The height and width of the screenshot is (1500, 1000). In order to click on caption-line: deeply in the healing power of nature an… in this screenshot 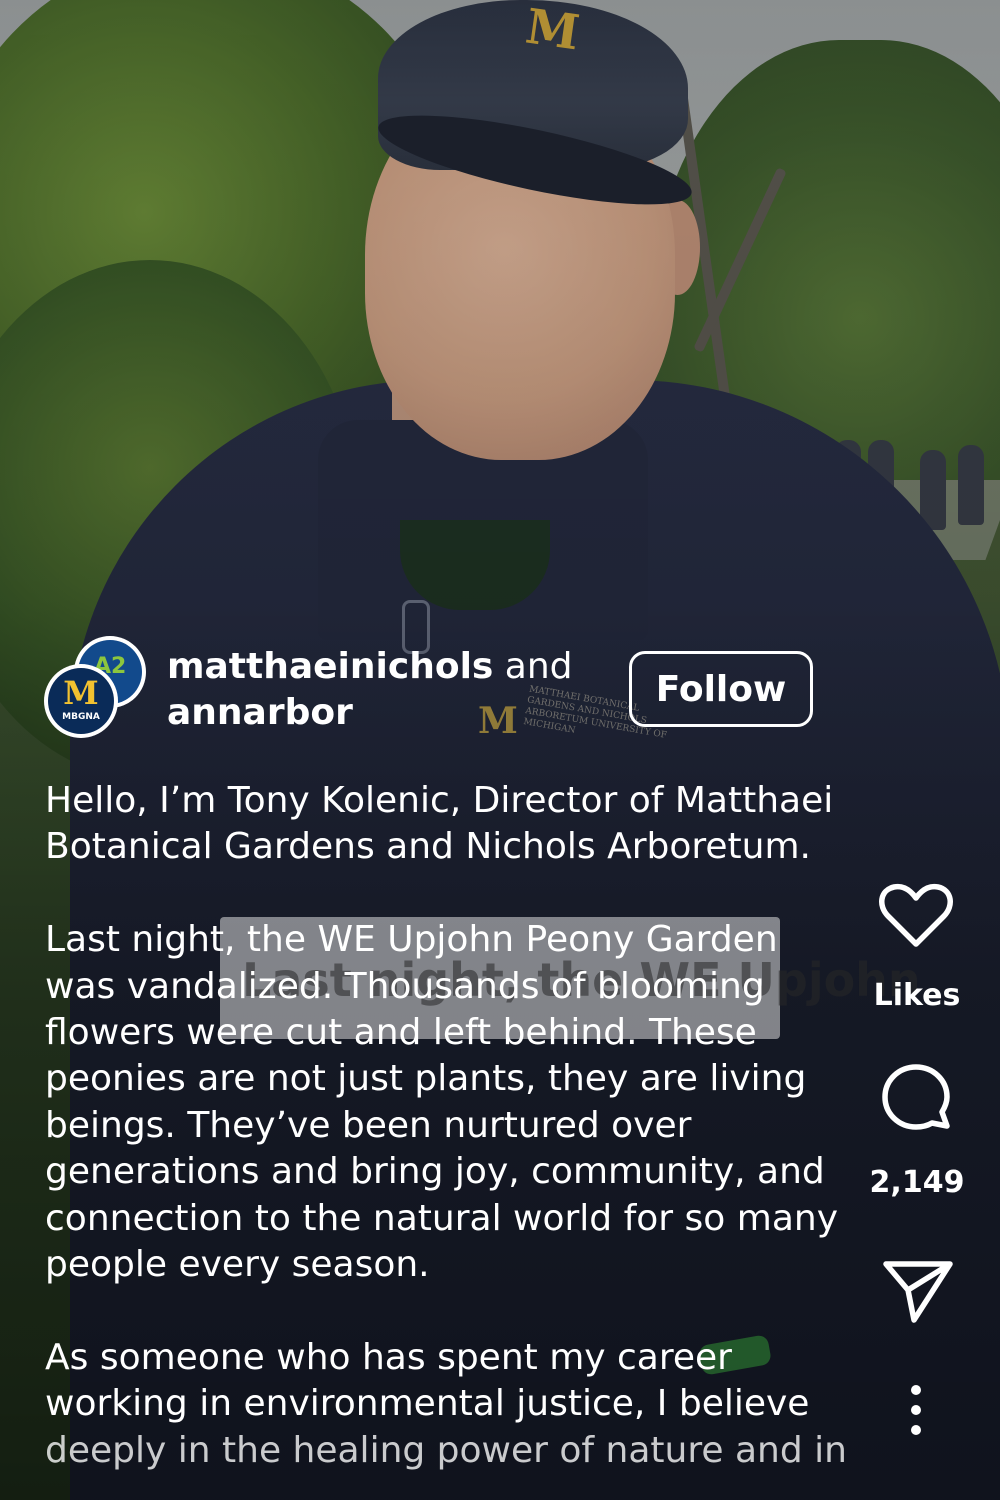, I will do `click(446, 1450)`.